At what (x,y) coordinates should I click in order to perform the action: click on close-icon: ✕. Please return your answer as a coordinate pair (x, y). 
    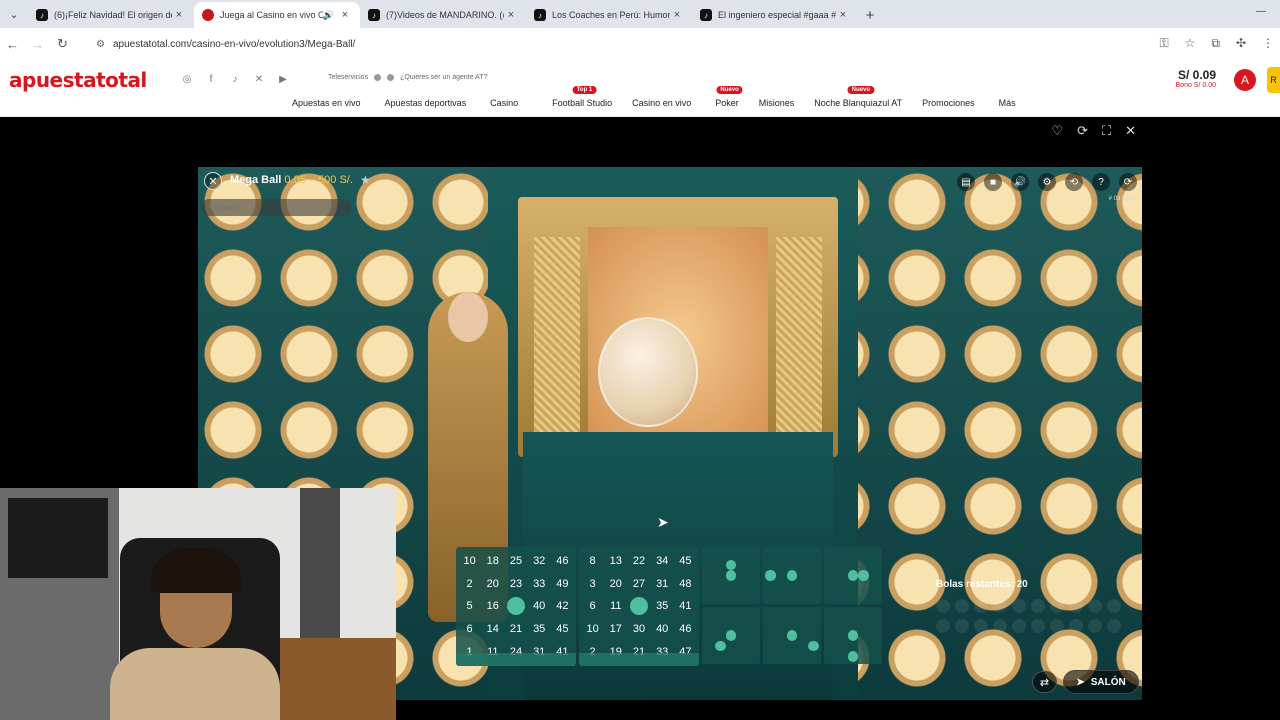
    Looking at the image, I should click on (1130, 131).